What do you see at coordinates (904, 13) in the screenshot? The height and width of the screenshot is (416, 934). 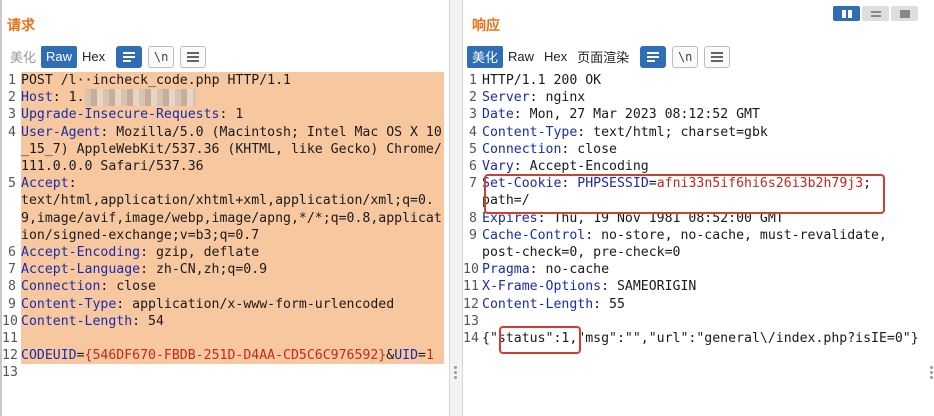 I see `layout-single-icon` at bounding box center [904, 13].